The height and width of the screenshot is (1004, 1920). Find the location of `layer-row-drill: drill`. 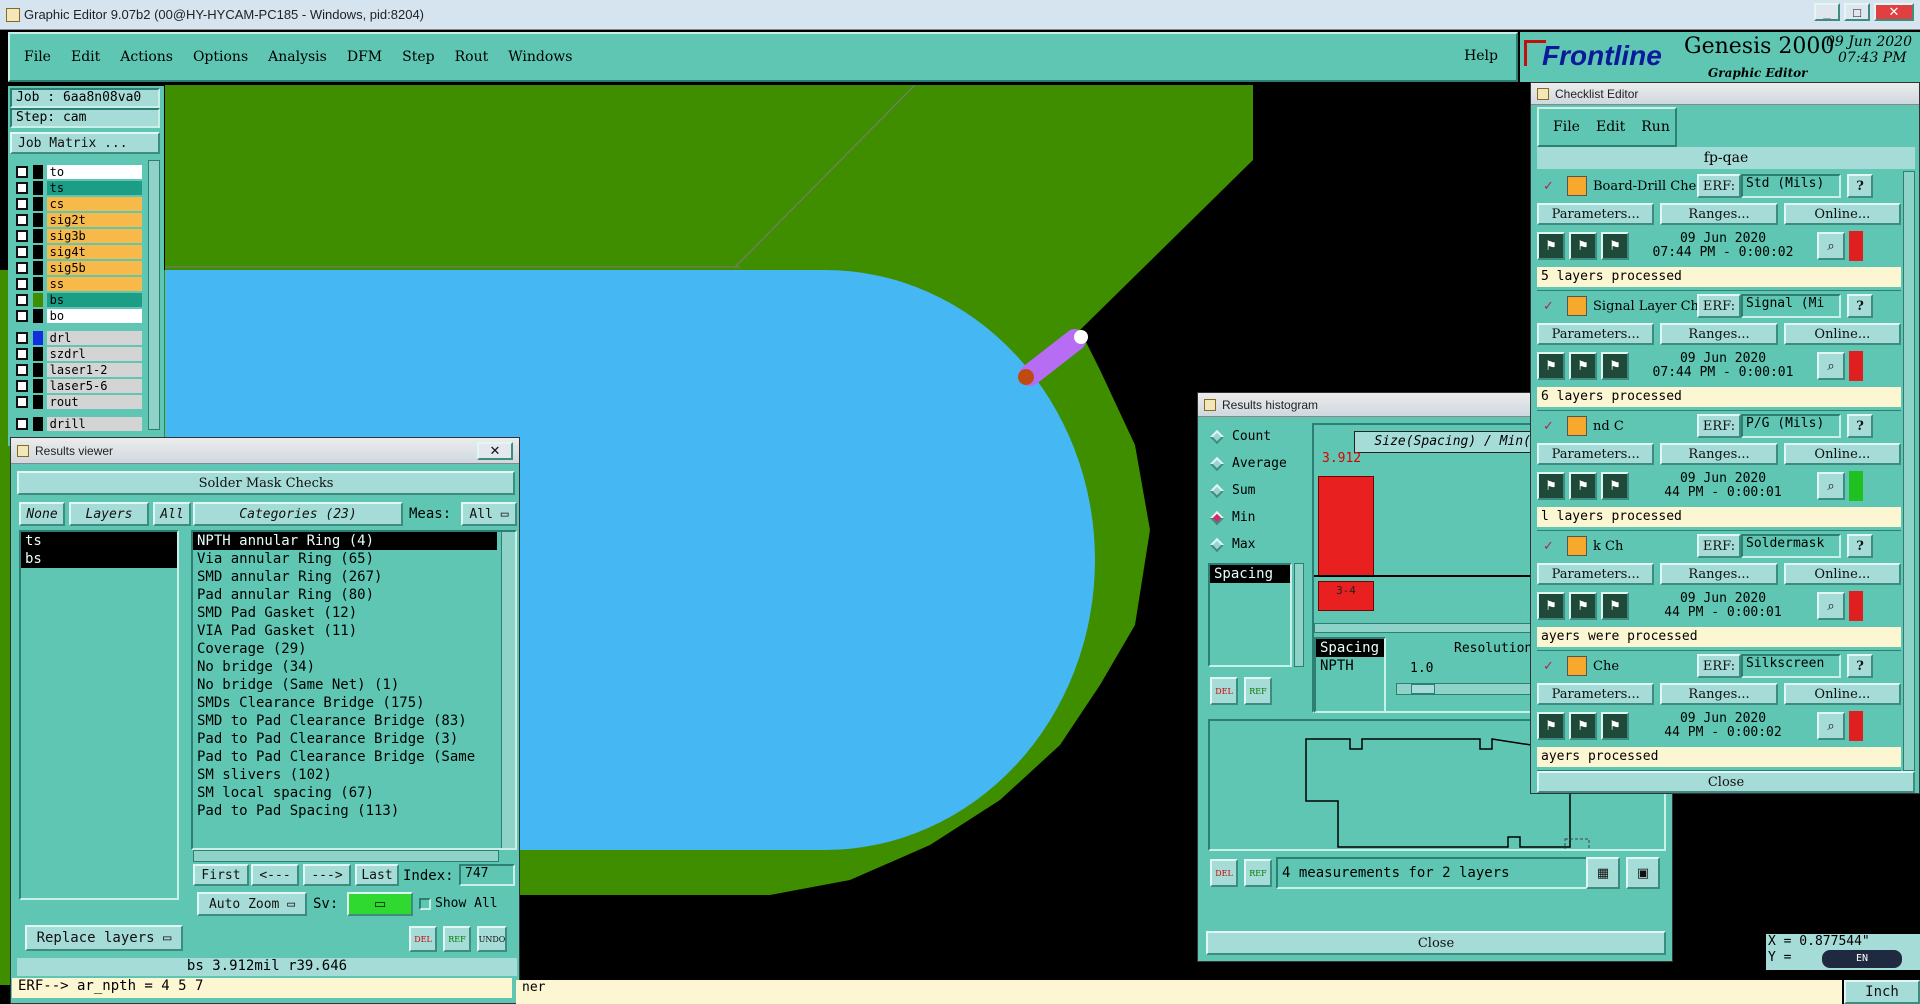

layer-row-drill: drill is located at coordinates (77, 424).